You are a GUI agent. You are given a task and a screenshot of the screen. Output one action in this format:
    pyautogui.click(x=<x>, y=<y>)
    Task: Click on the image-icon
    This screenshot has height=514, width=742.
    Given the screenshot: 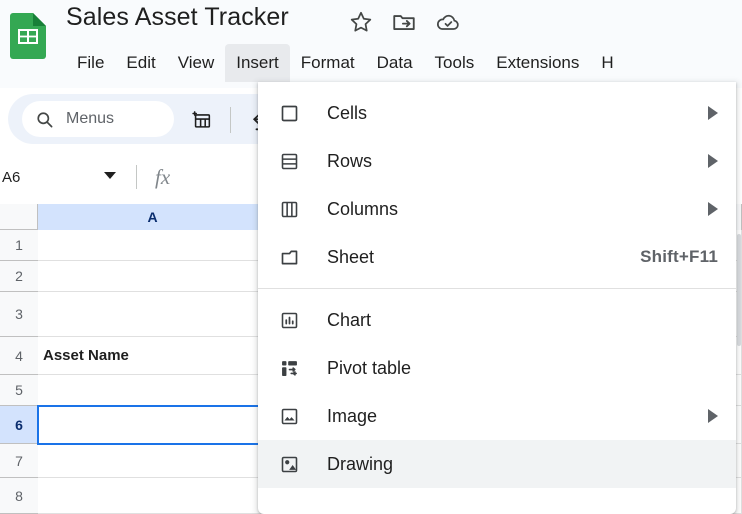 What is the action you would take?
    pyautogui.click(x=289, y=416)
    